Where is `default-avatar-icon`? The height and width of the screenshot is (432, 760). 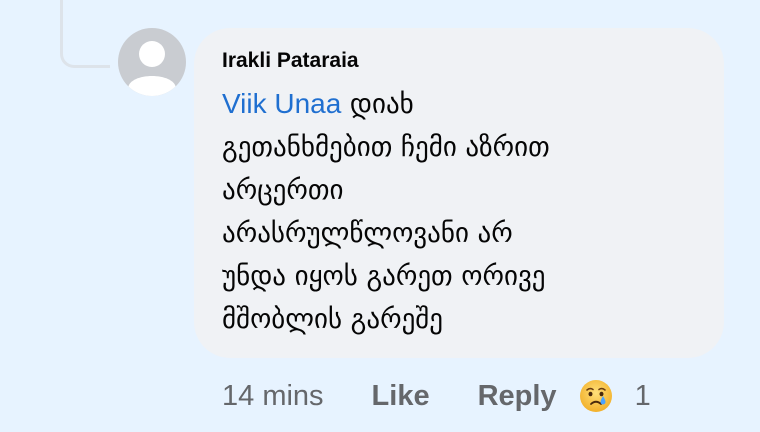 default-avatar-icon is located at coordinates (152, 68).